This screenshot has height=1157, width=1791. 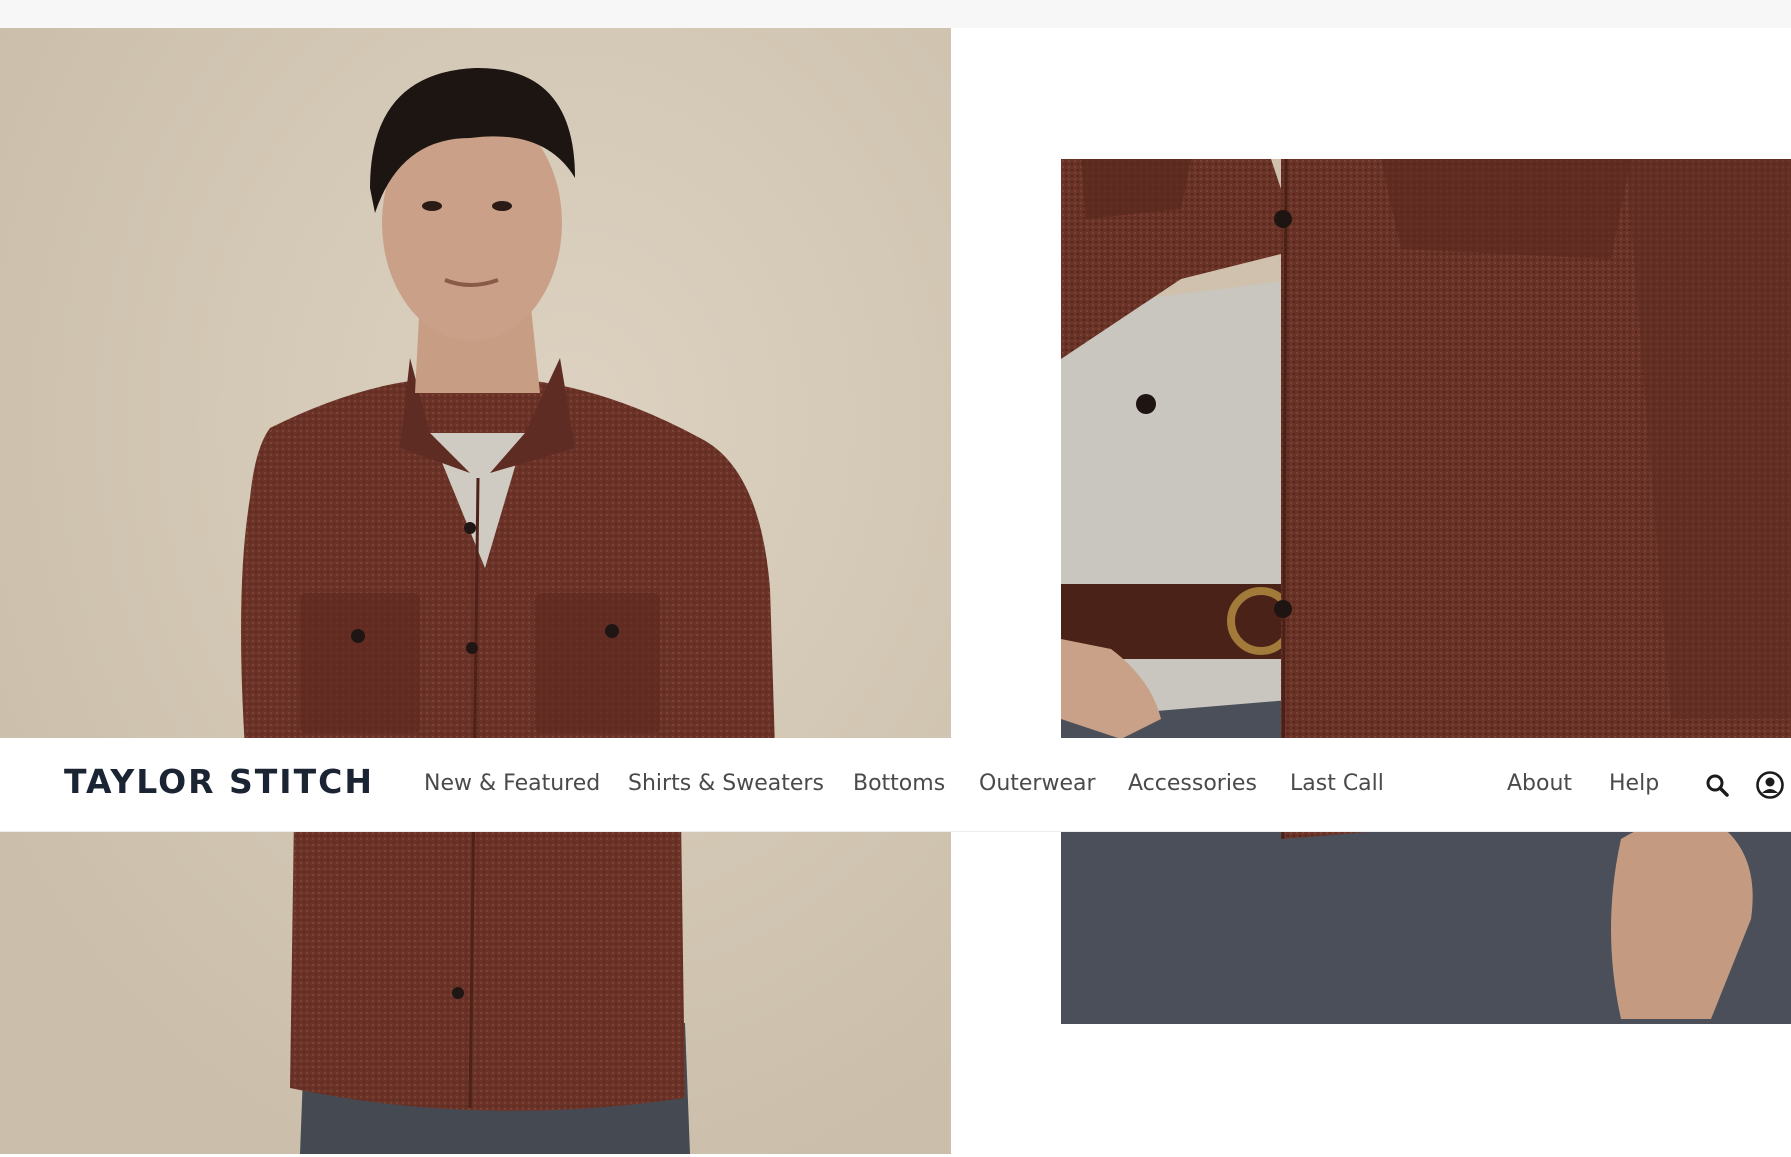 I want to click on search-icon, so click(x=1717, y=785).